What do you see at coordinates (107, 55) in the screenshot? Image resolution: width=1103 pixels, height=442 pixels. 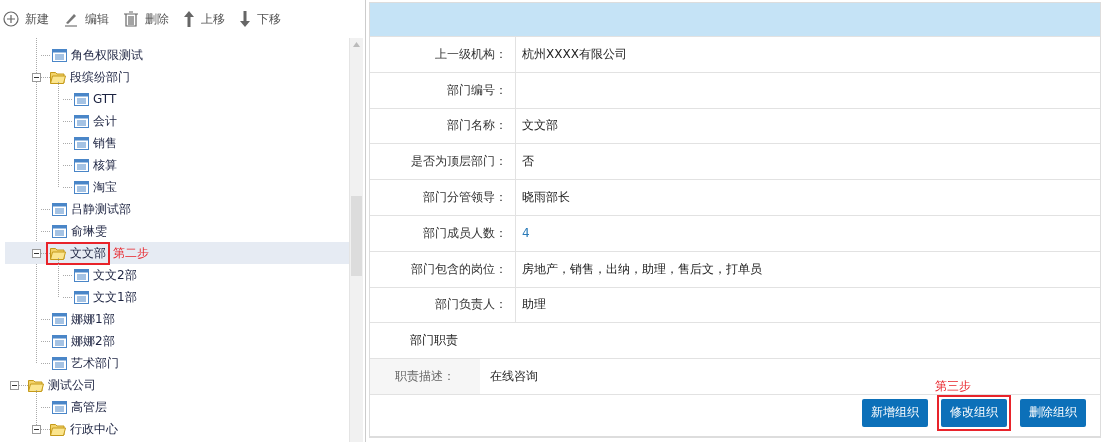 I see `tree-item: 角色权限测试` at bounding box center [107, 55].